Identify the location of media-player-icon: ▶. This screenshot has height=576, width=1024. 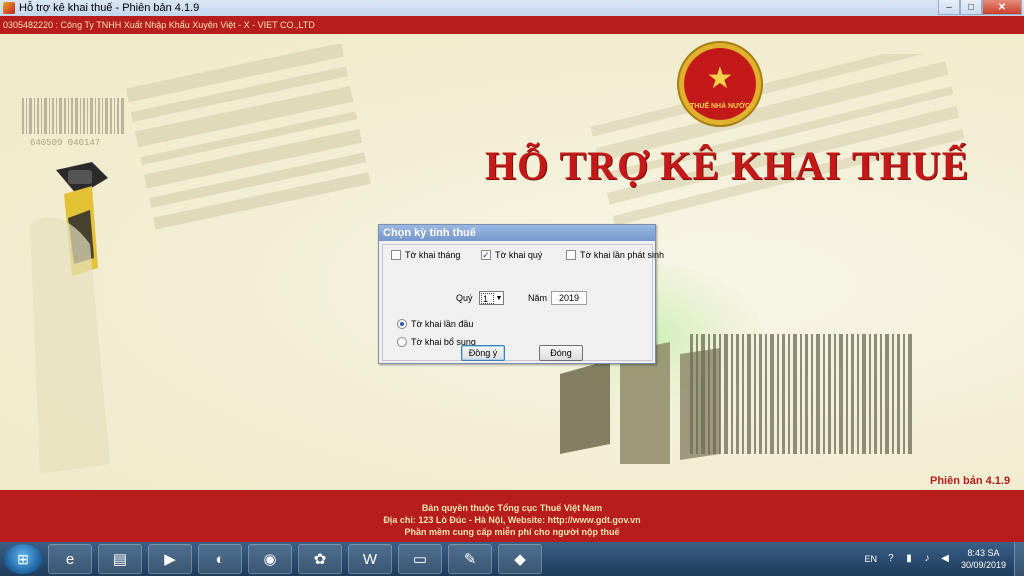
(170, 559).